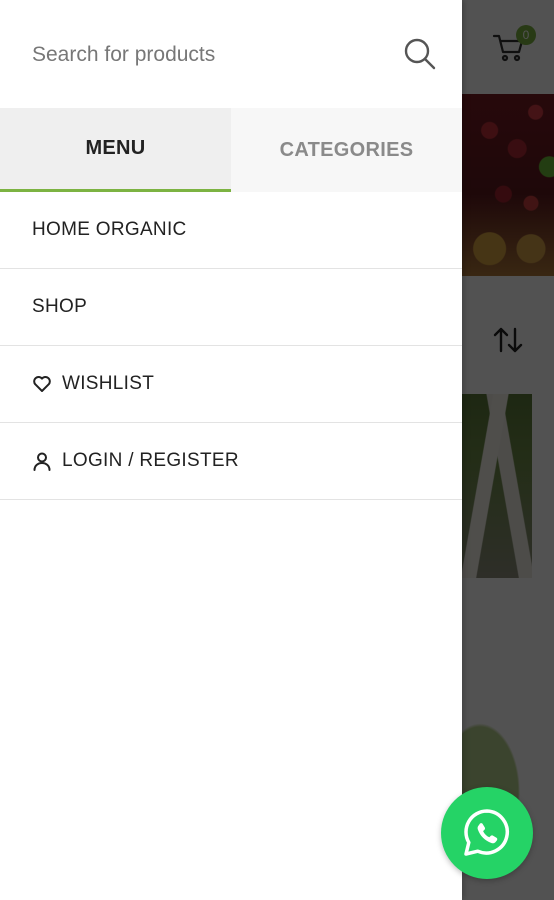 Image resolution: width=554 pixels, height=900 pixels. I want to click on drawer-tabs: MENU CATEGORIES, so click(231, 150).